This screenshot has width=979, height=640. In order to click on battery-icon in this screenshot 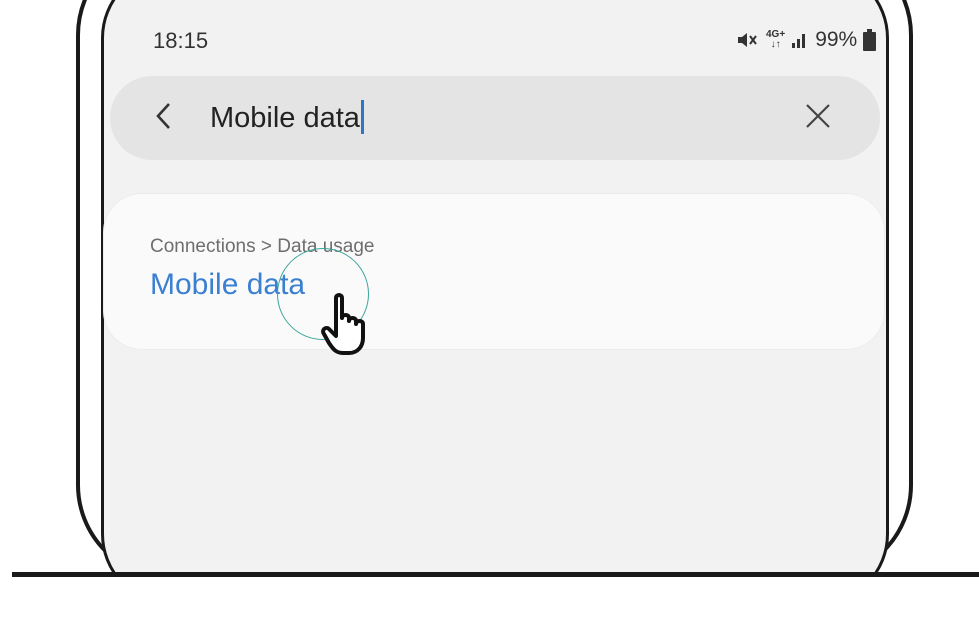, I will do `click(870, 40)`.